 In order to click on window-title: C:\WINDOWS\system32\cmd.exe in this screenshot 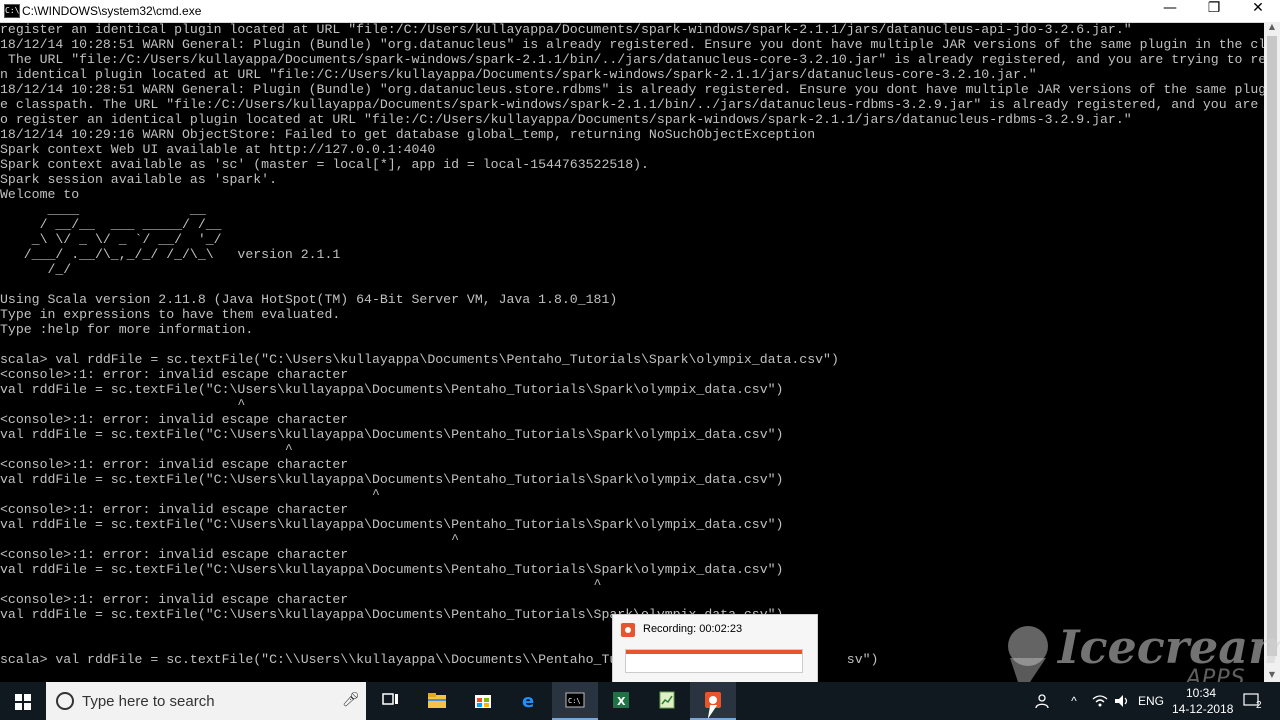, I will do `click(112, 11)`.